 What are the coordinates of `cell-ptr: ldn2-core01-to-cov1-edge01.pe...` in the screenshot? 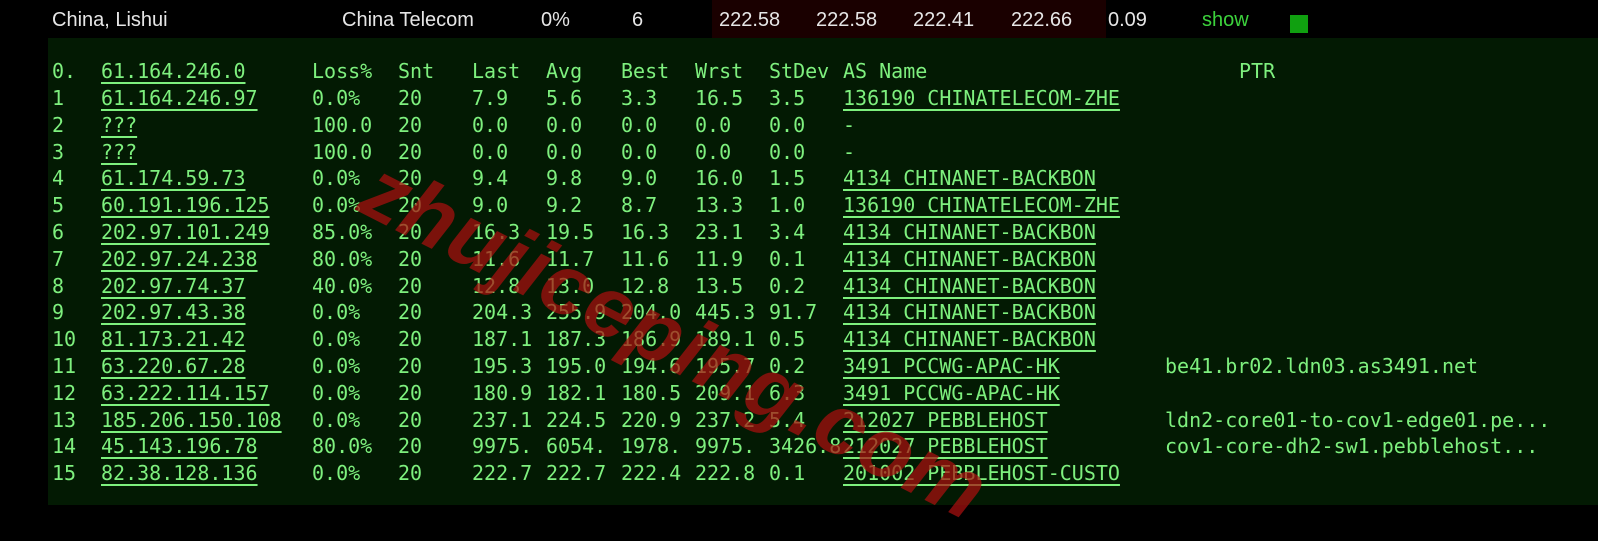 It's located at (1358, 419).